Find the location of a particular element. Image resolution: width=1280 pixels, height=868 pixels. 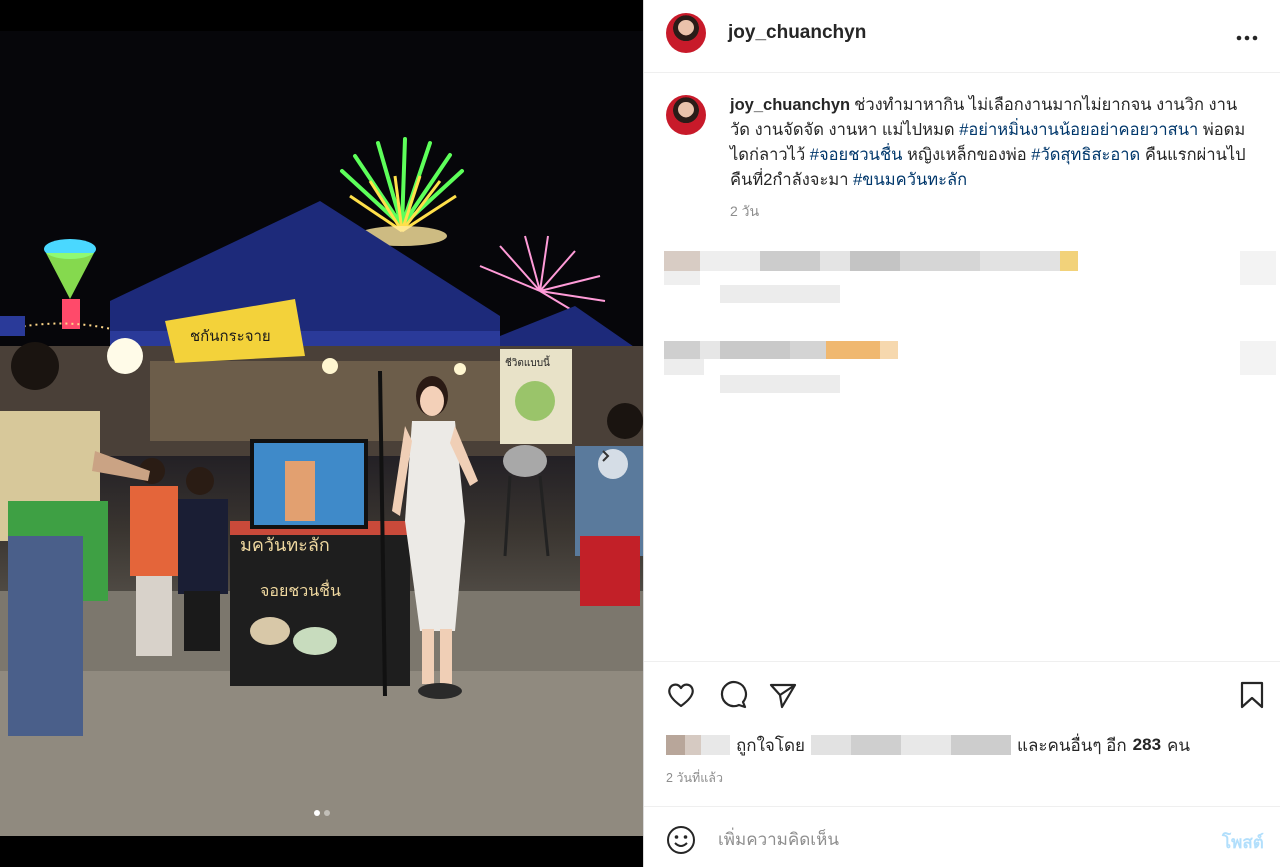

more-horizontal-icon is located at coordinates (1247, 38).